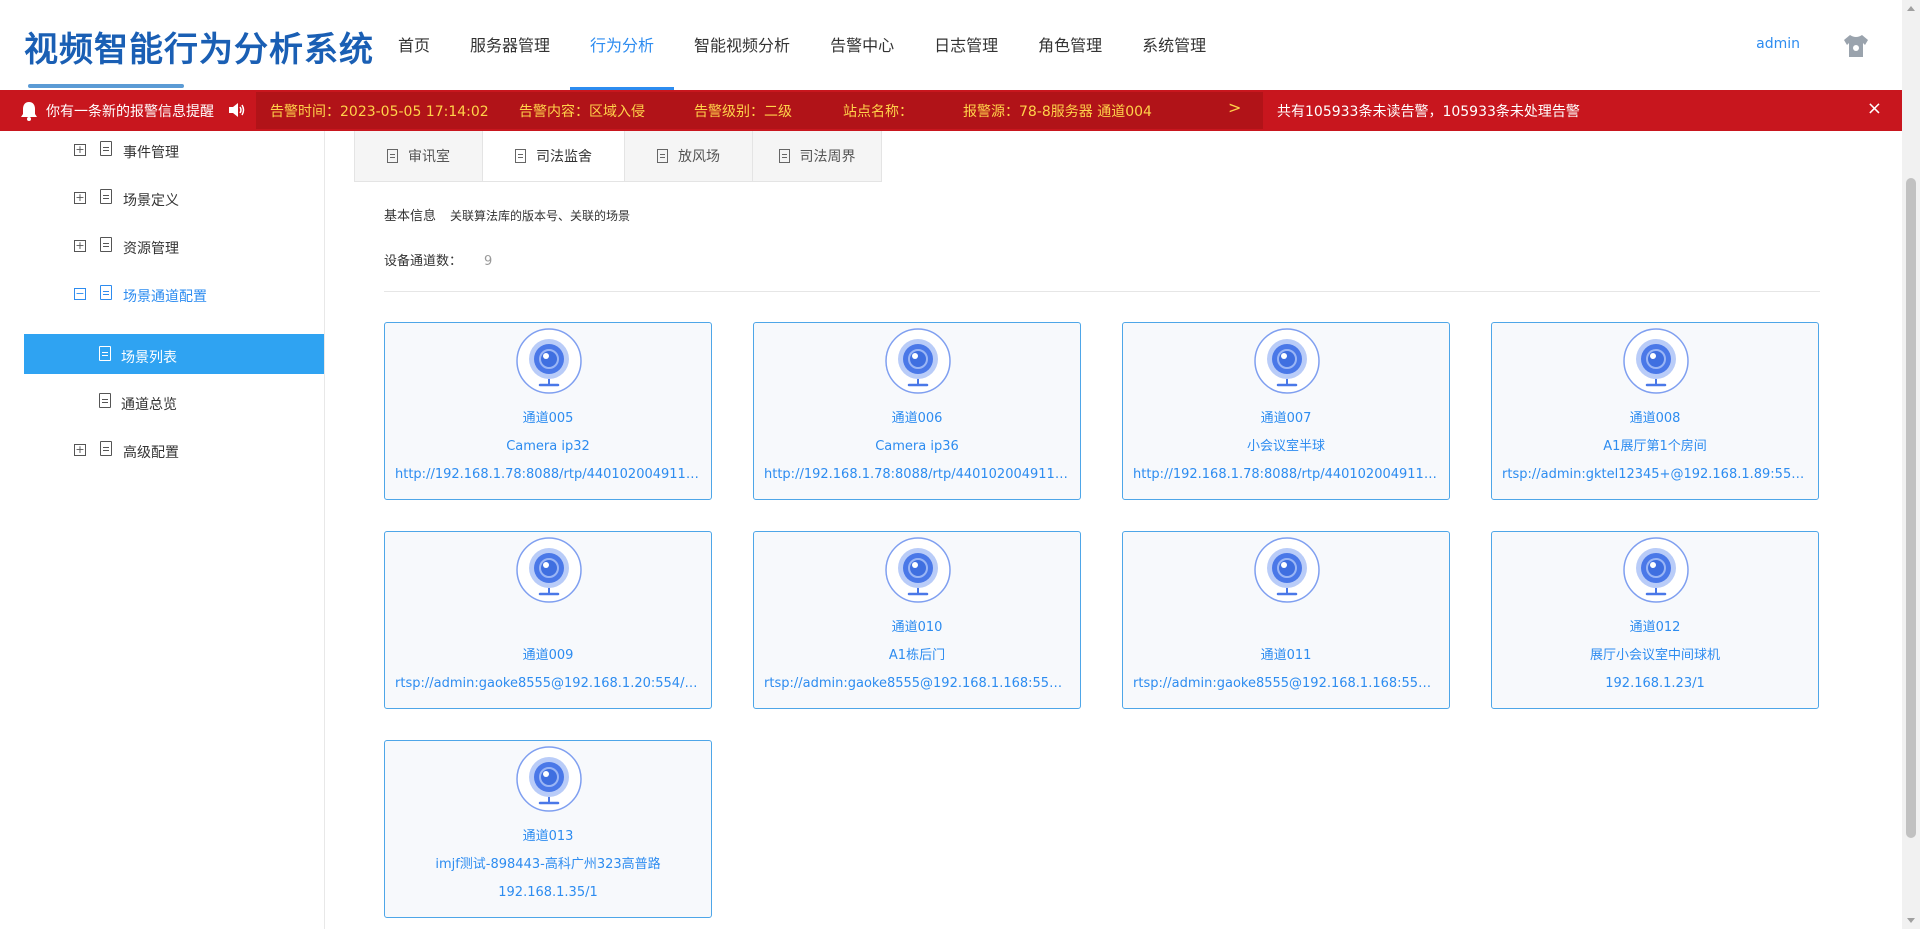 Image resolution: width=1920 pixels, height=929 pixels. I want to click on basic-info-label: 基本信息, so click(410, 216).